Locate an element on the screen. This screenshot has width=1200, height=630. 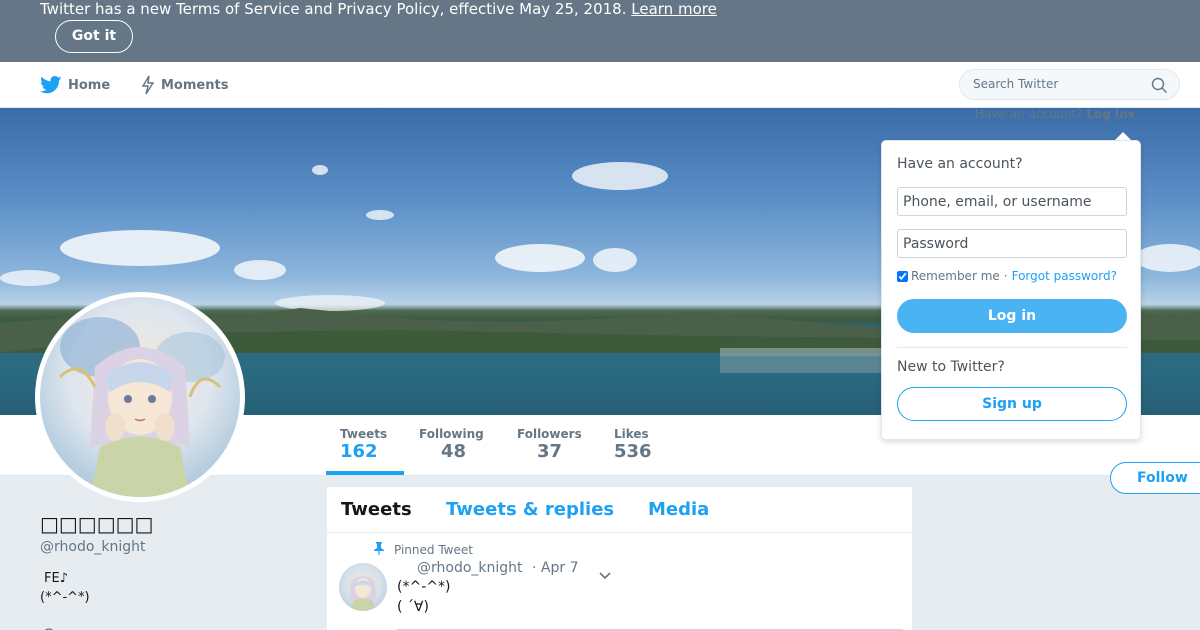
location-icon is located at coordinates (49, 626).